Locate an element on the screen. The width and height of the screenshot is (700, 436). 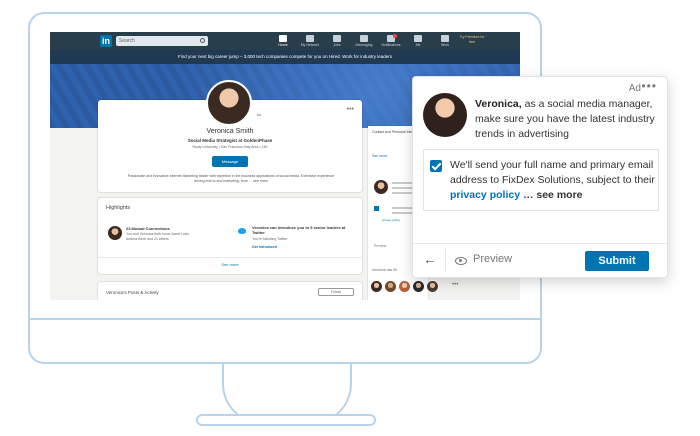
linkedin-navbar: in Search Home My Network Jobs Messaging is located at coordinates (285, 41).